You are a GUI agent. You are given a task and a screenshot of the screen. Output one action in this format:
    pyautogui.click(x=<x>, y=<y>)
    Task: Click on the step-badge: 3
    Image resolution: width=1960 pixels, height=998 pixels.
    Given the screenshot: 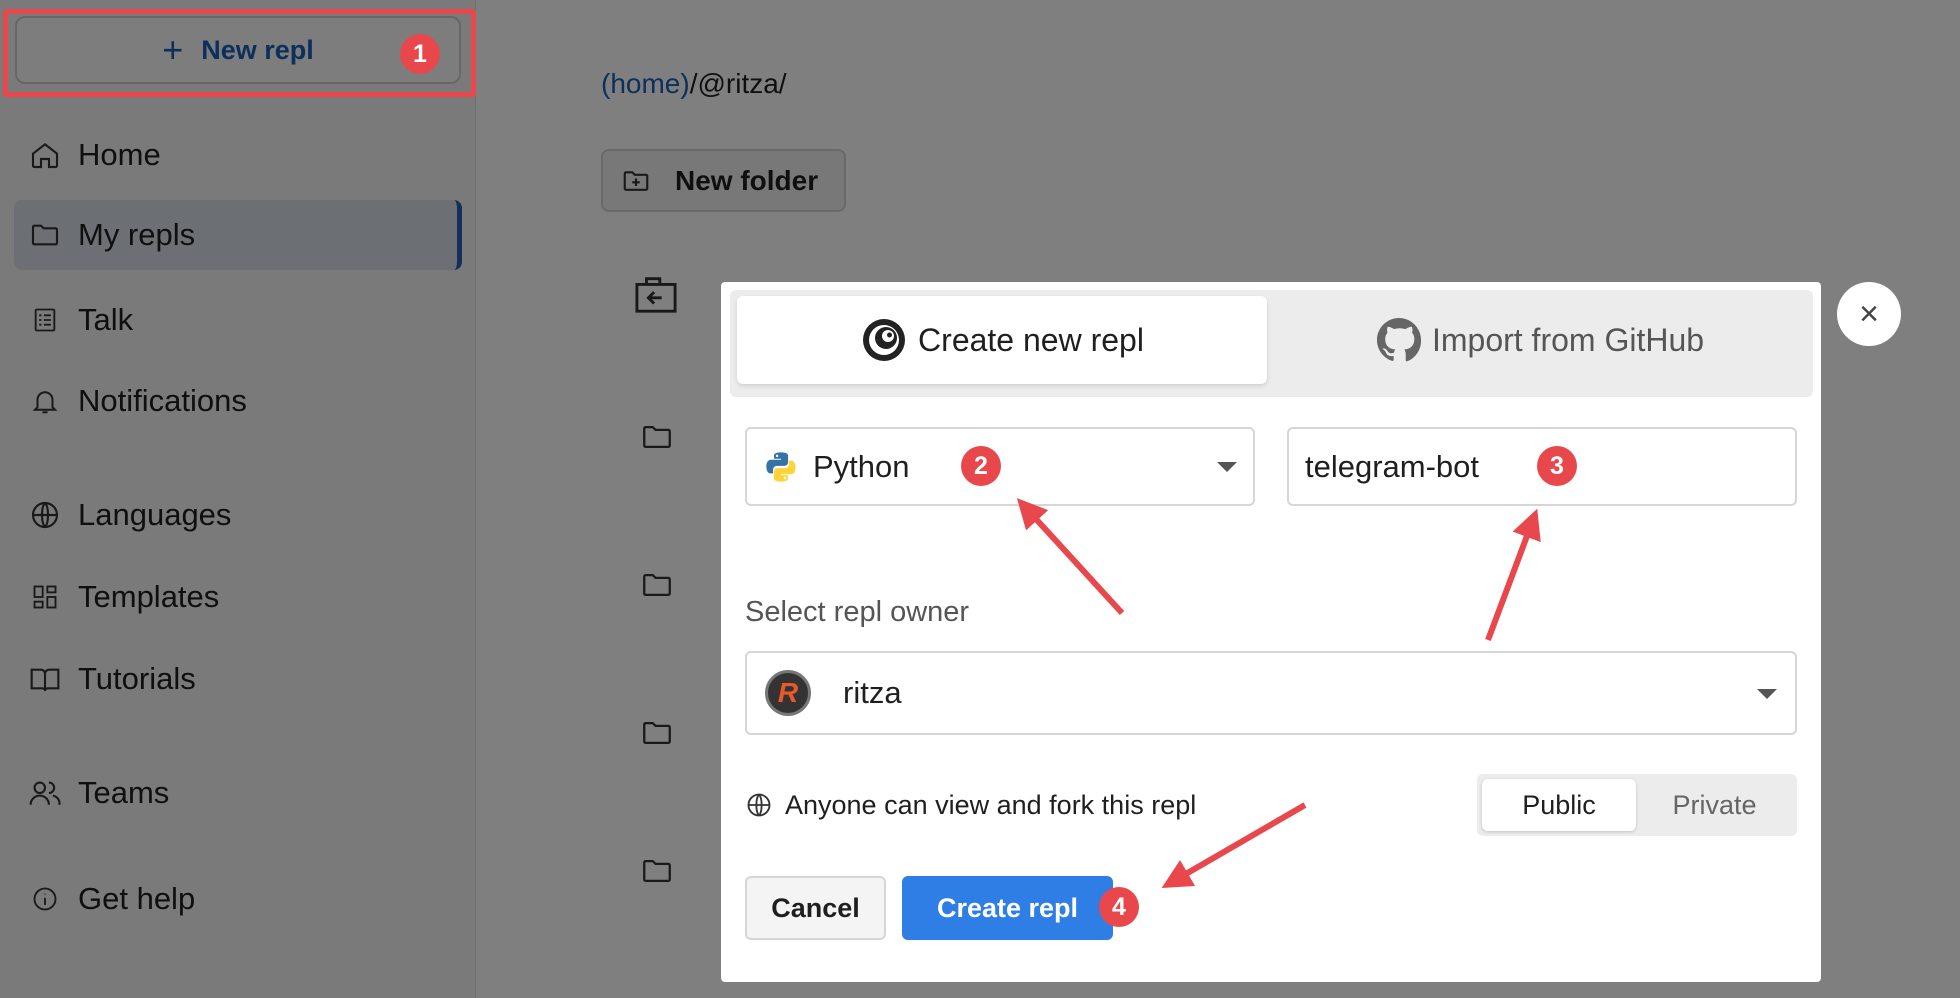 What is the action you would take?
    pyautogui.click(x=1557, y=466)
    